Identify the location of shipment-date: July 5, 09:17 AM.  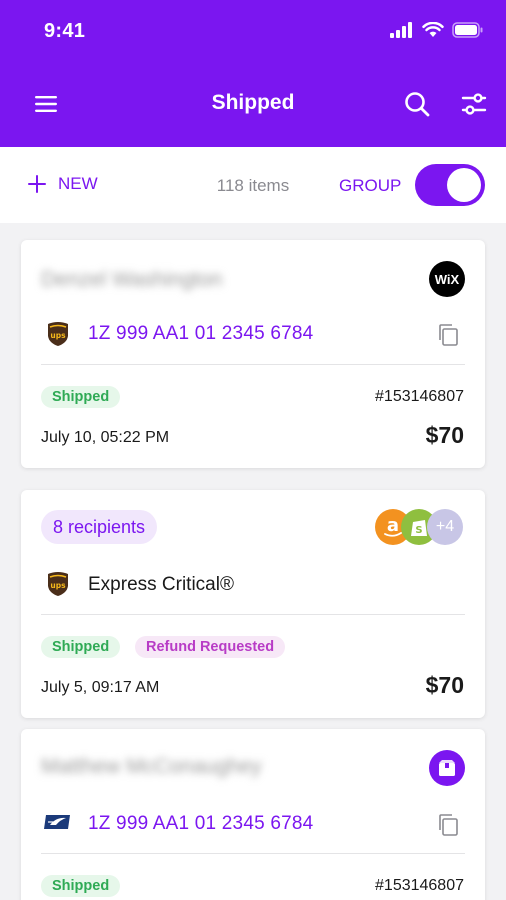
(100, 687).